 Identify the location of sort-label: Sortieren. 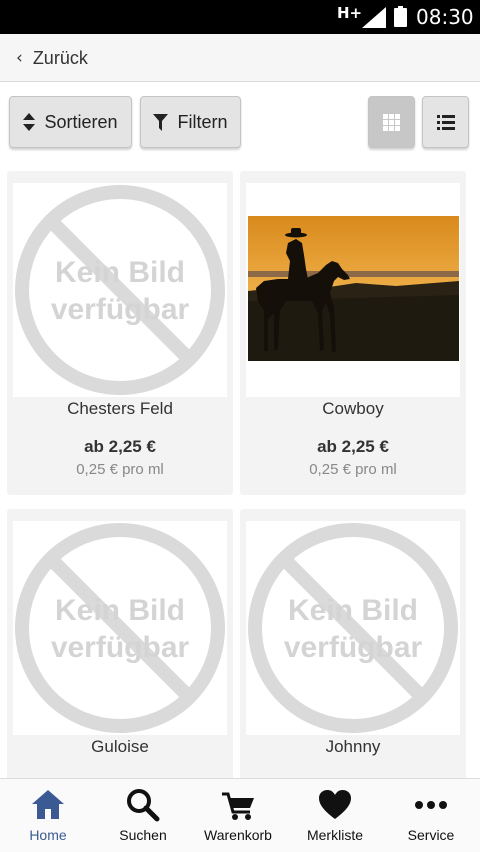
(81, 121).